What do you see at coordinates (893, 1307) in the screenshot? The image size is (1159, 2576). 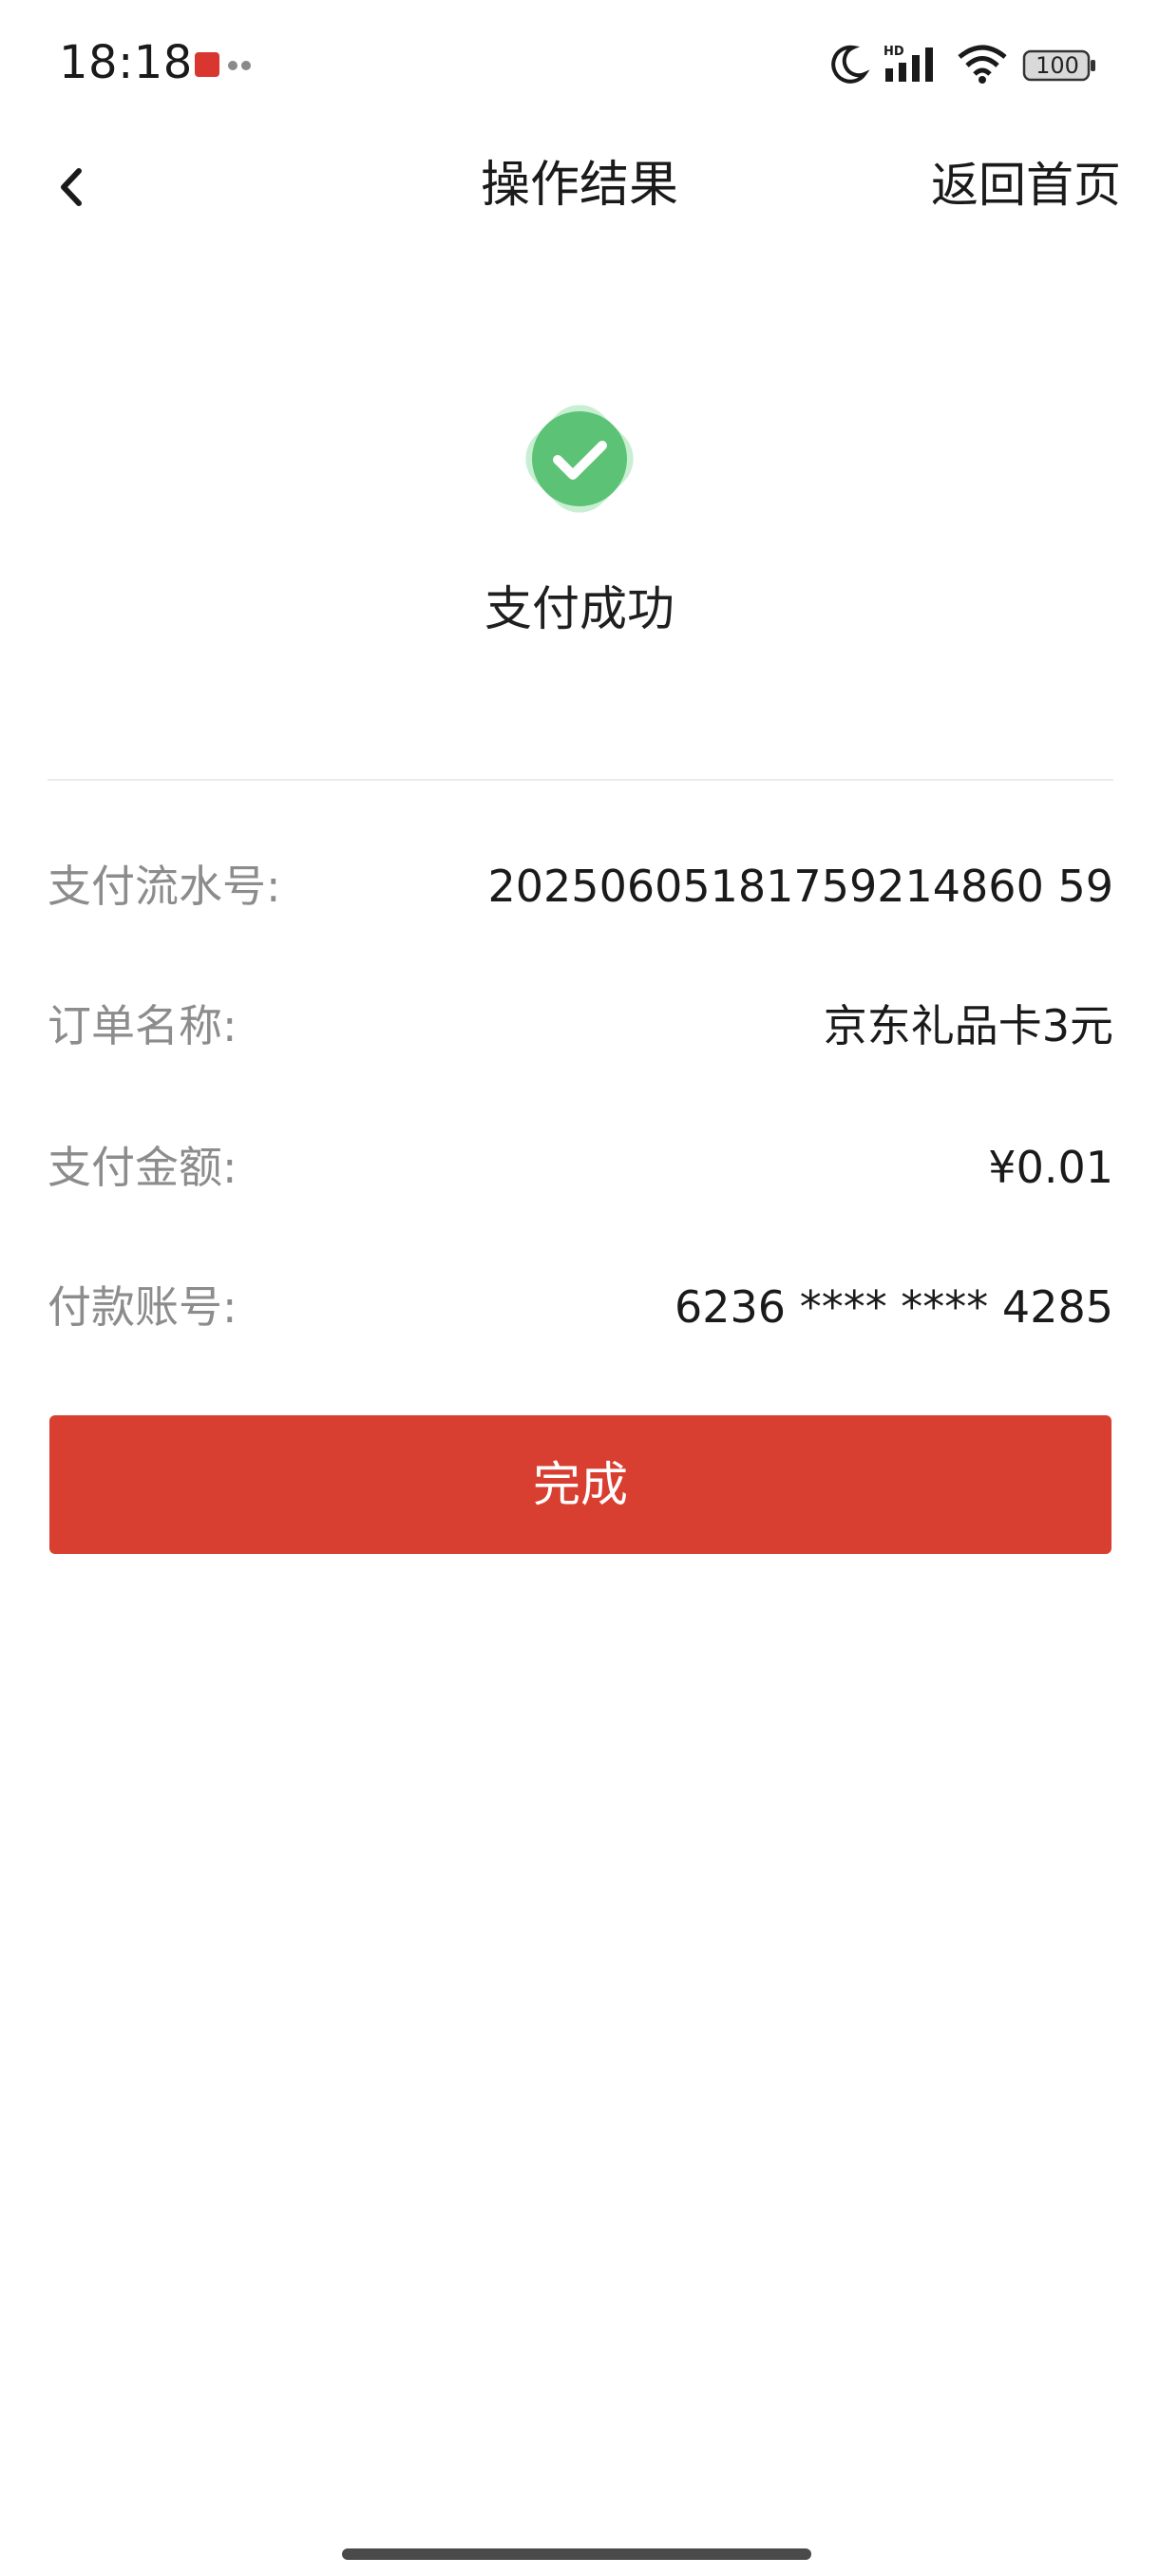 I see `detail-value: 6236 **** **** 4285` at bounding box center [893, 1307].